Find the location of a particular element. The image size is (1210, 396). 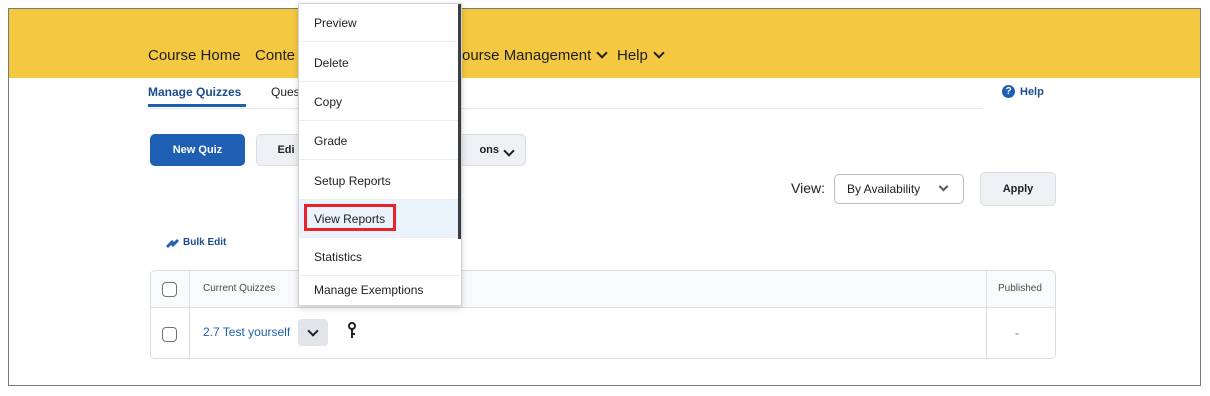

view-select-value: By Availability is located at coordinates (884, 189).